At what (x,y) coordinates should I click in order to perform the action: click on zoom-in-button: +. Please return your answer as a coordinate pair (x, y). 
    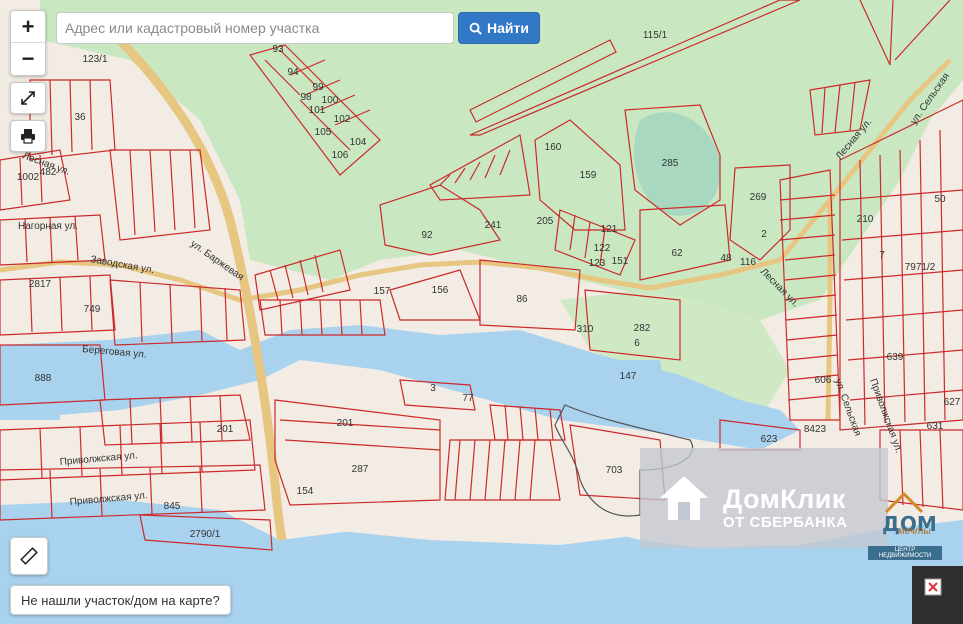
    Looking at the image, I should click on (28, 26).